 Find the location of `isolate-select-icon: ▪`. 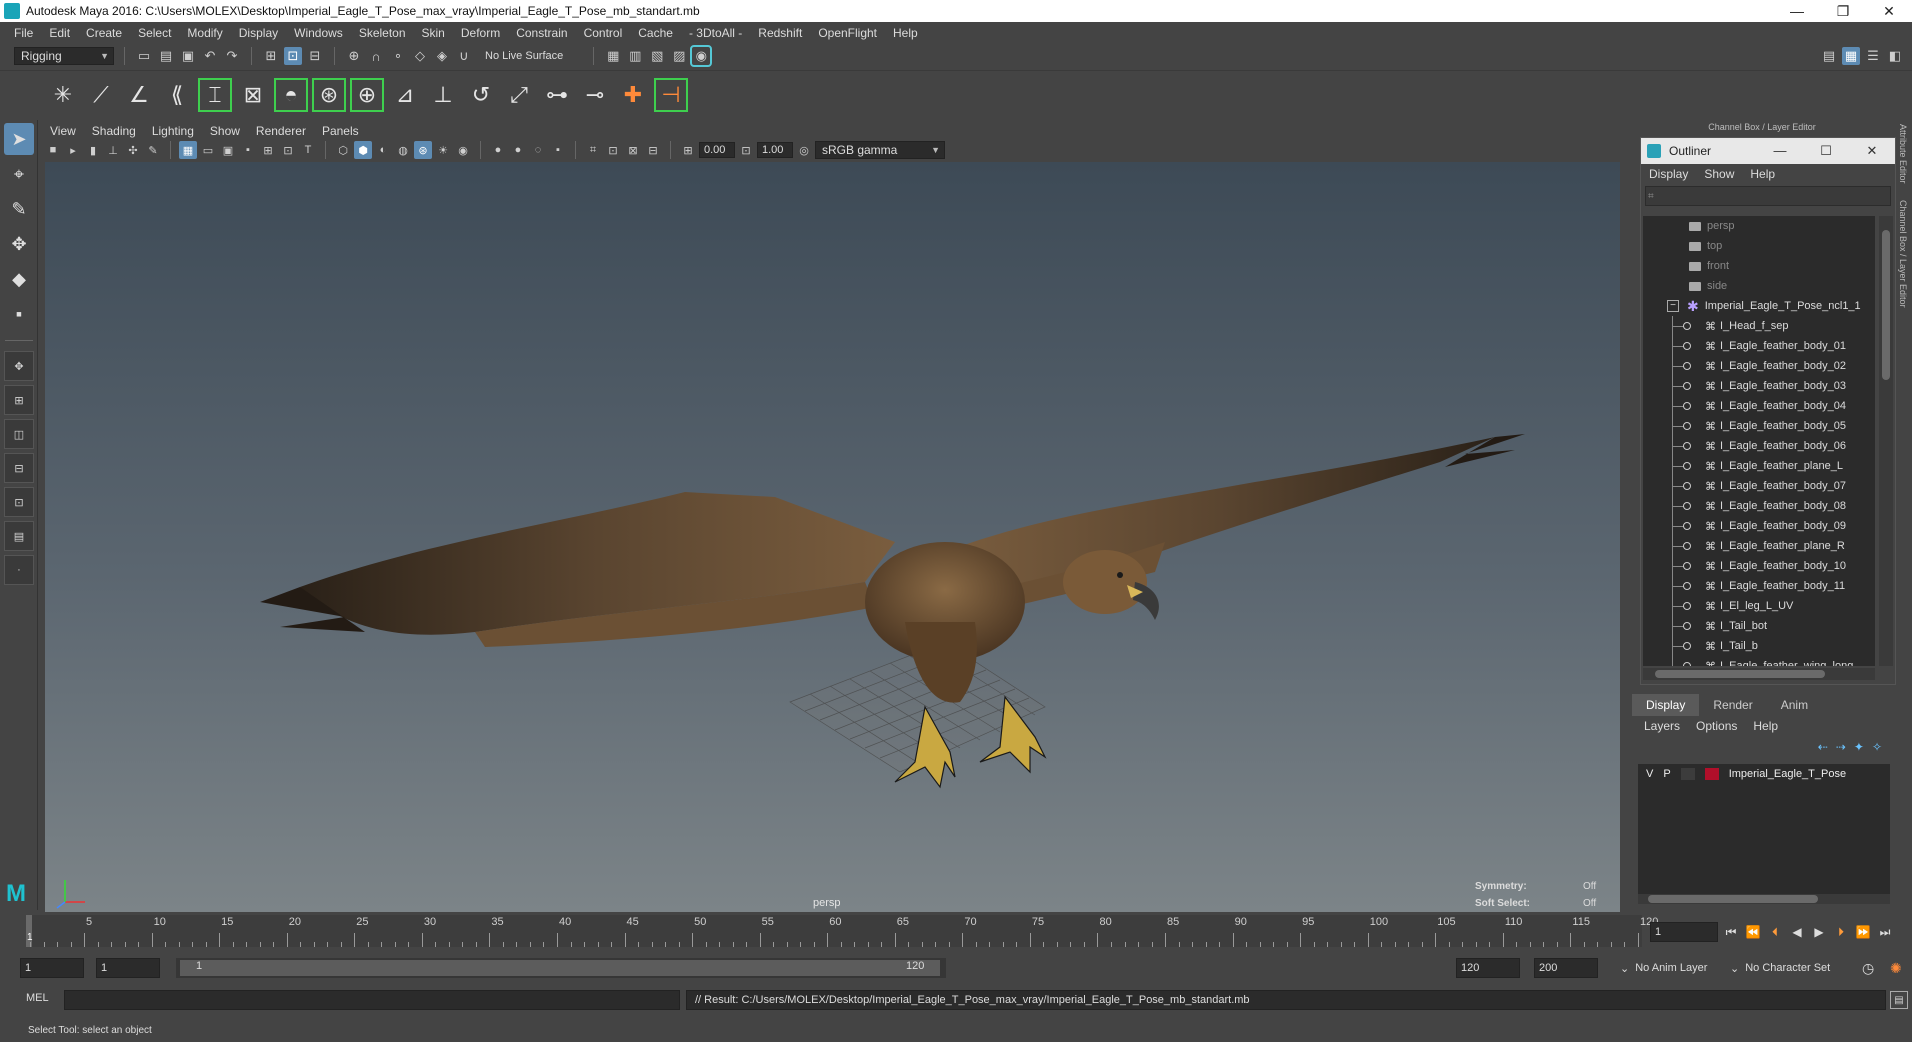

isolate-select-icon: ▪ is located at coordinates (558, 150).